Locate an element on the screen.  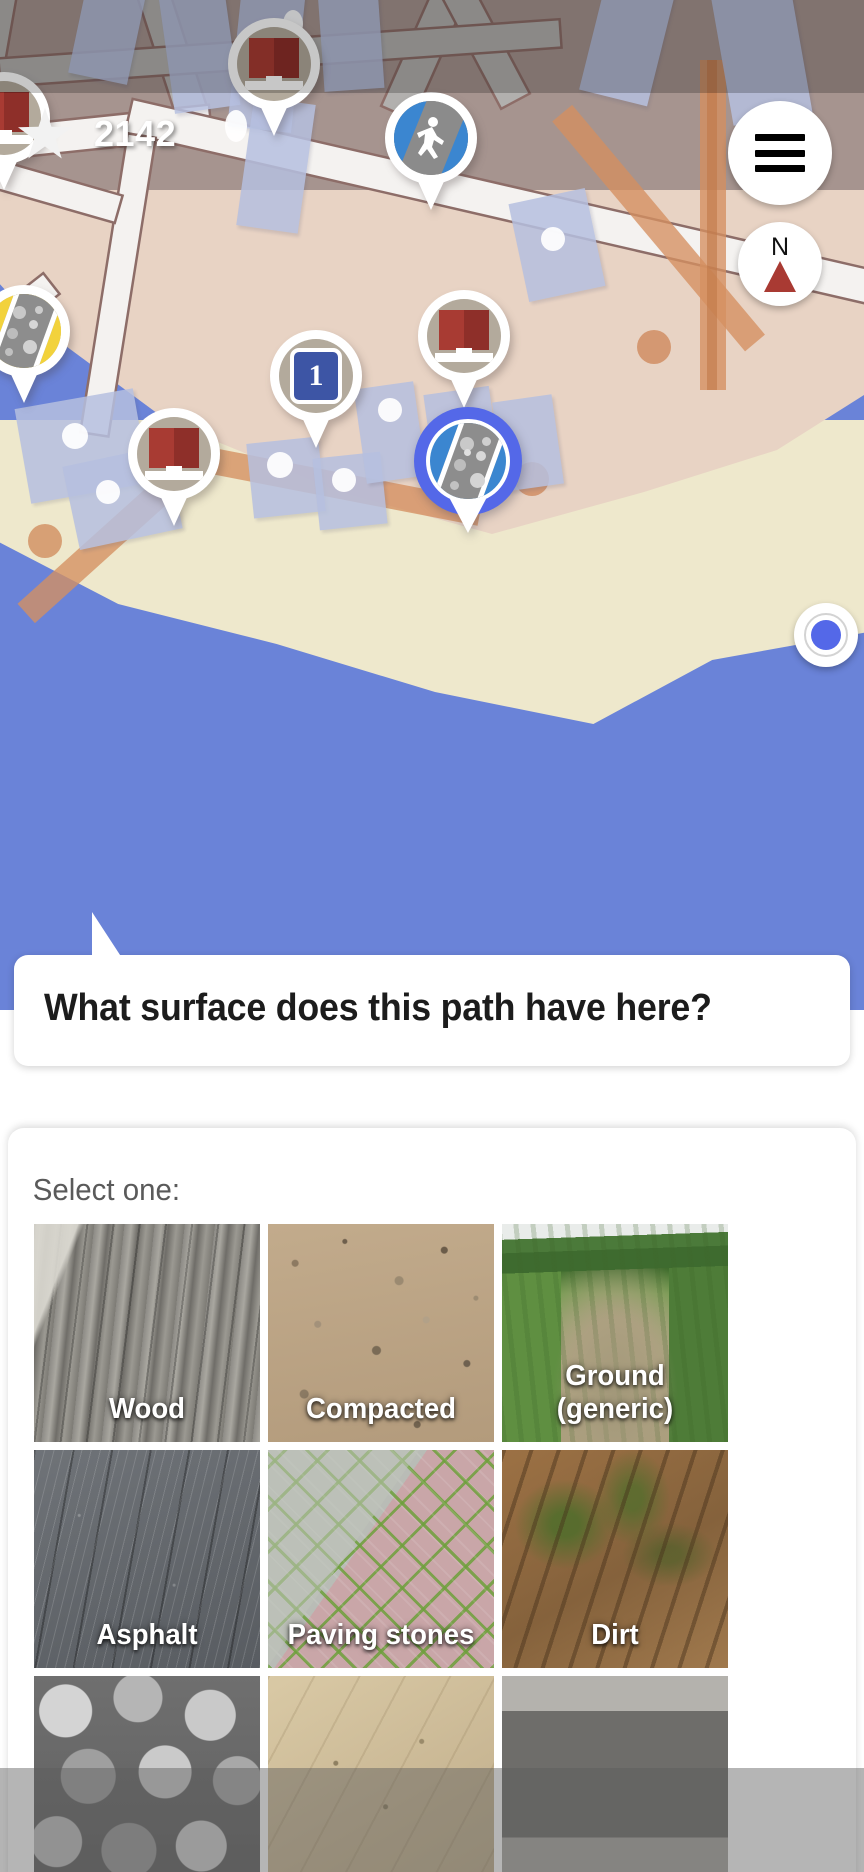
selected-marker-tail is located at coordinates (468, 516).